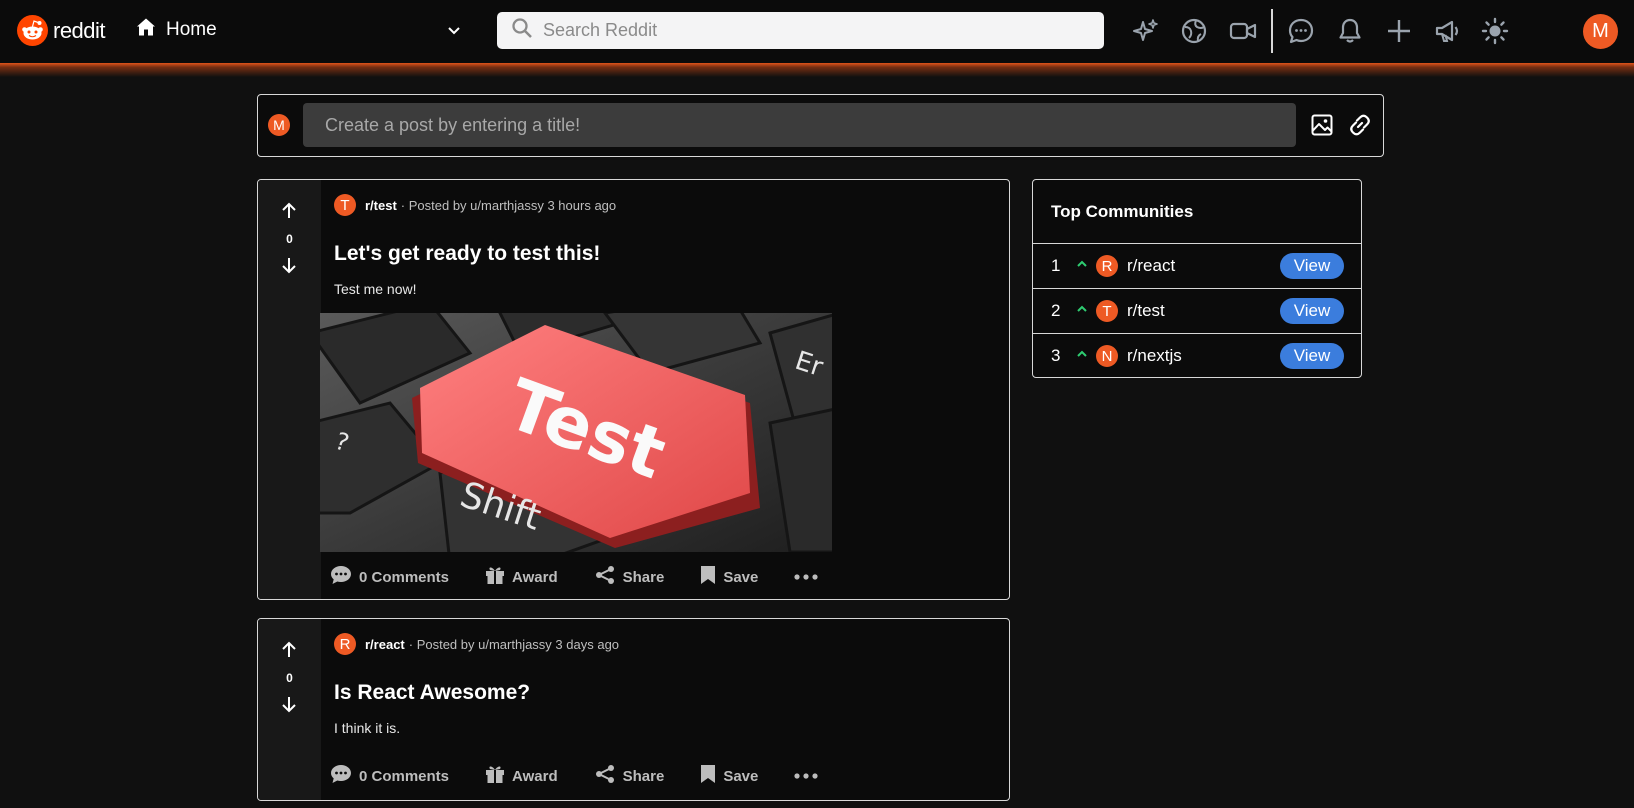  What do you see at coordinates (1399, 31) in the screenshot?
I see `plus-icon` at bounding box center [1399, 31].